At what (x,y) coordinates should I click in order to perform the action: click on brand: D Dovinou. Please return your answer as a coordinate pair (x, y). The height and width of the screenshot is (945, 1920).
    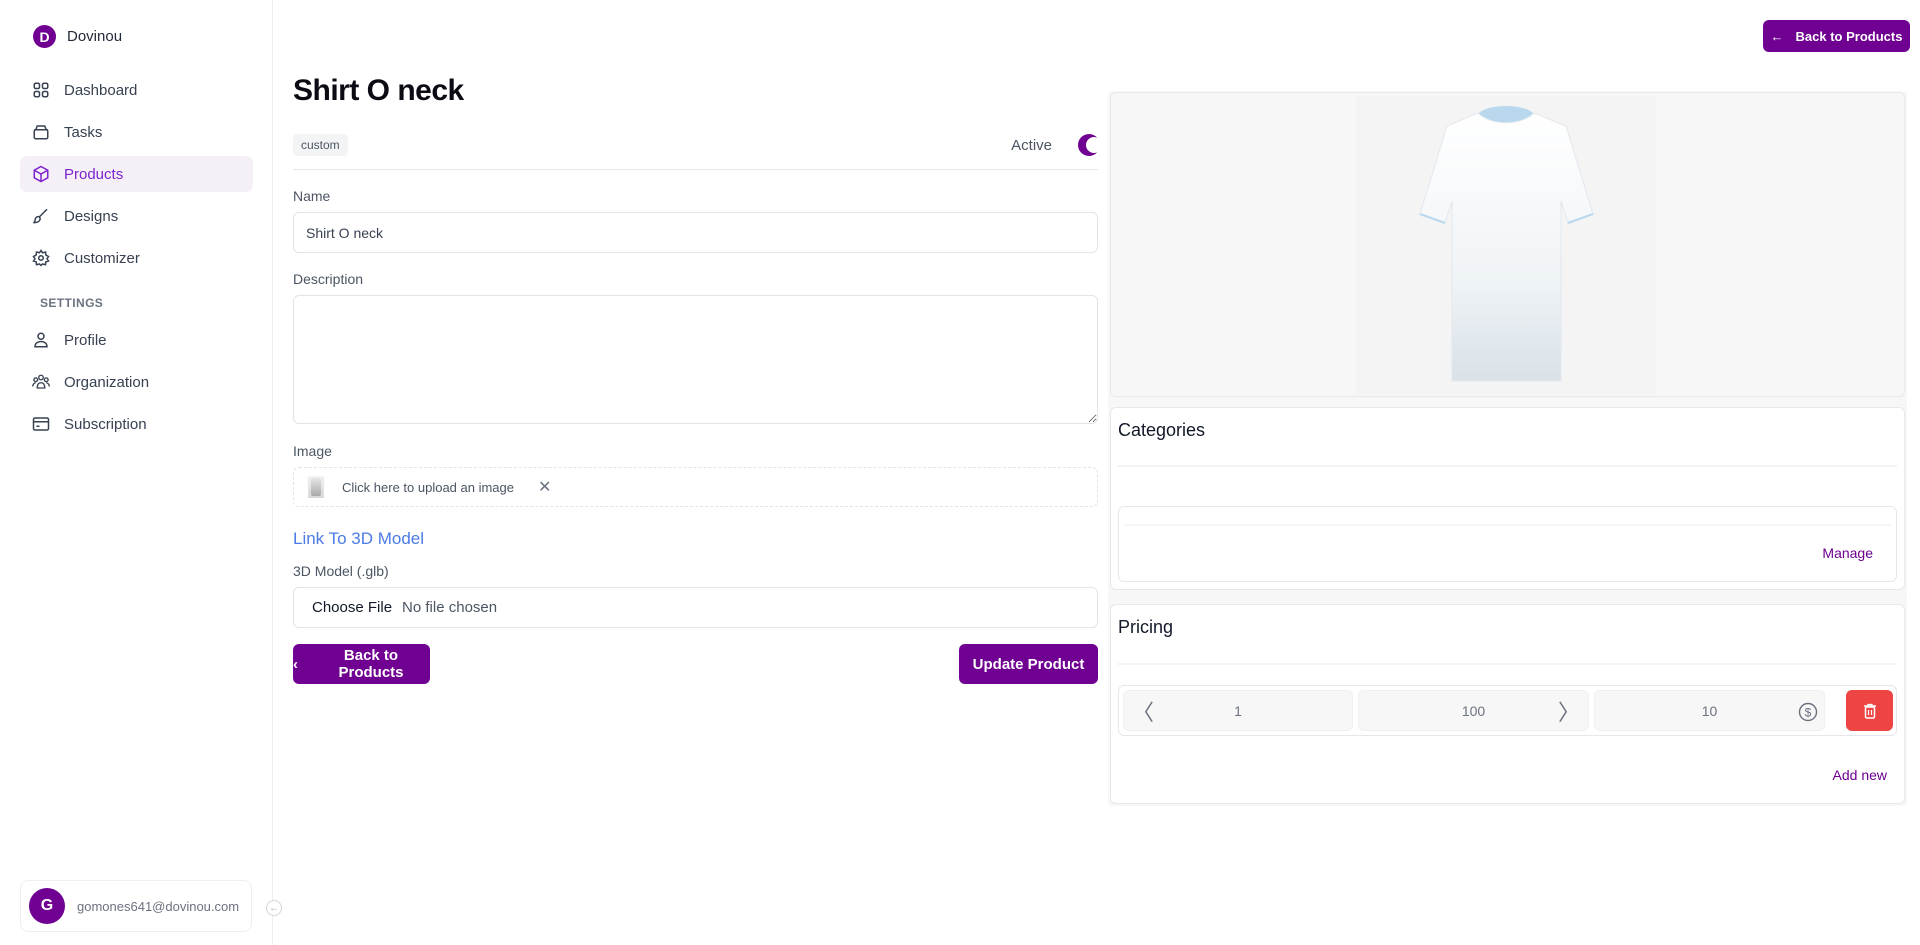
    Looking at the image, I should click on (77, 36).